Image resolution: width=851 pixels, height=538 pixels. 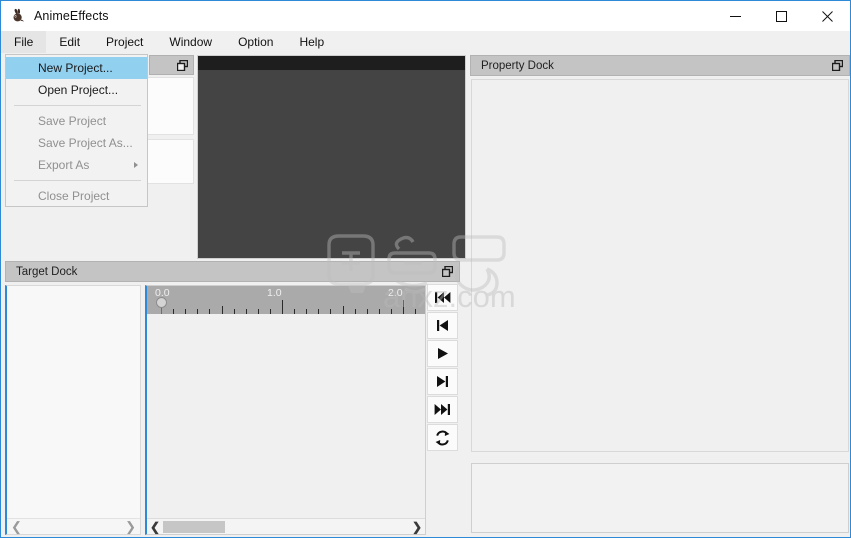 What do you see at coordinates (124, 42) in the screenshot?
I see `menu-project: Project` at bounding box center [124, 42].